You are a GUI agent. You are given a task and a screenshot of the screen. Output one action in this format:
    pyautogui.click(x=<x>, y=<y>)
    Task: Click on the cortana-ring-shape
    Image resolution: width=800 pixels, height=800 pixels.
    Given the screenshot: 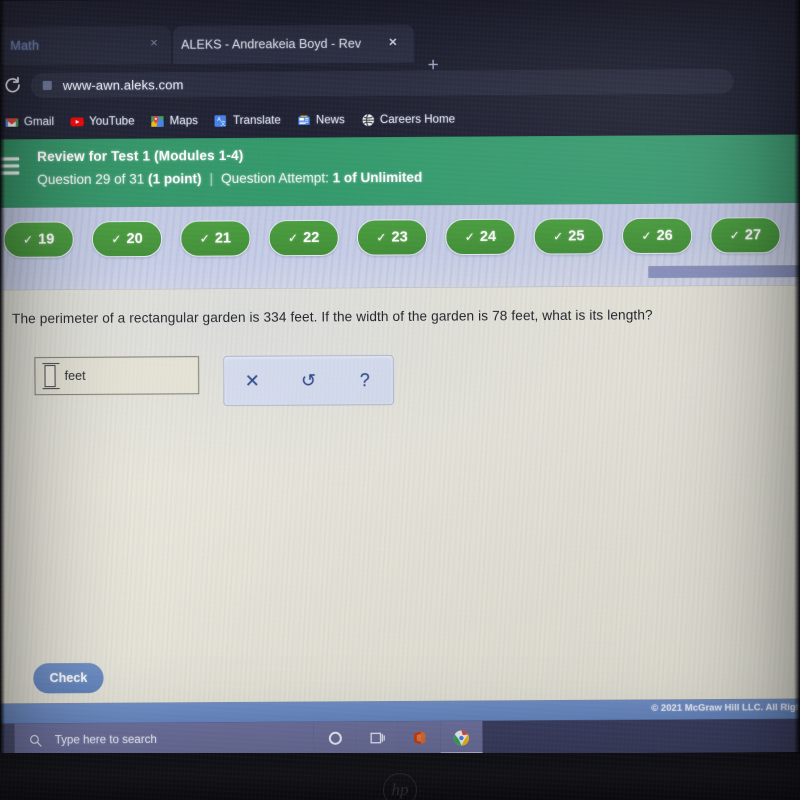 What is the action you would take?
    pyautogui.click(x=335, y=738)
    